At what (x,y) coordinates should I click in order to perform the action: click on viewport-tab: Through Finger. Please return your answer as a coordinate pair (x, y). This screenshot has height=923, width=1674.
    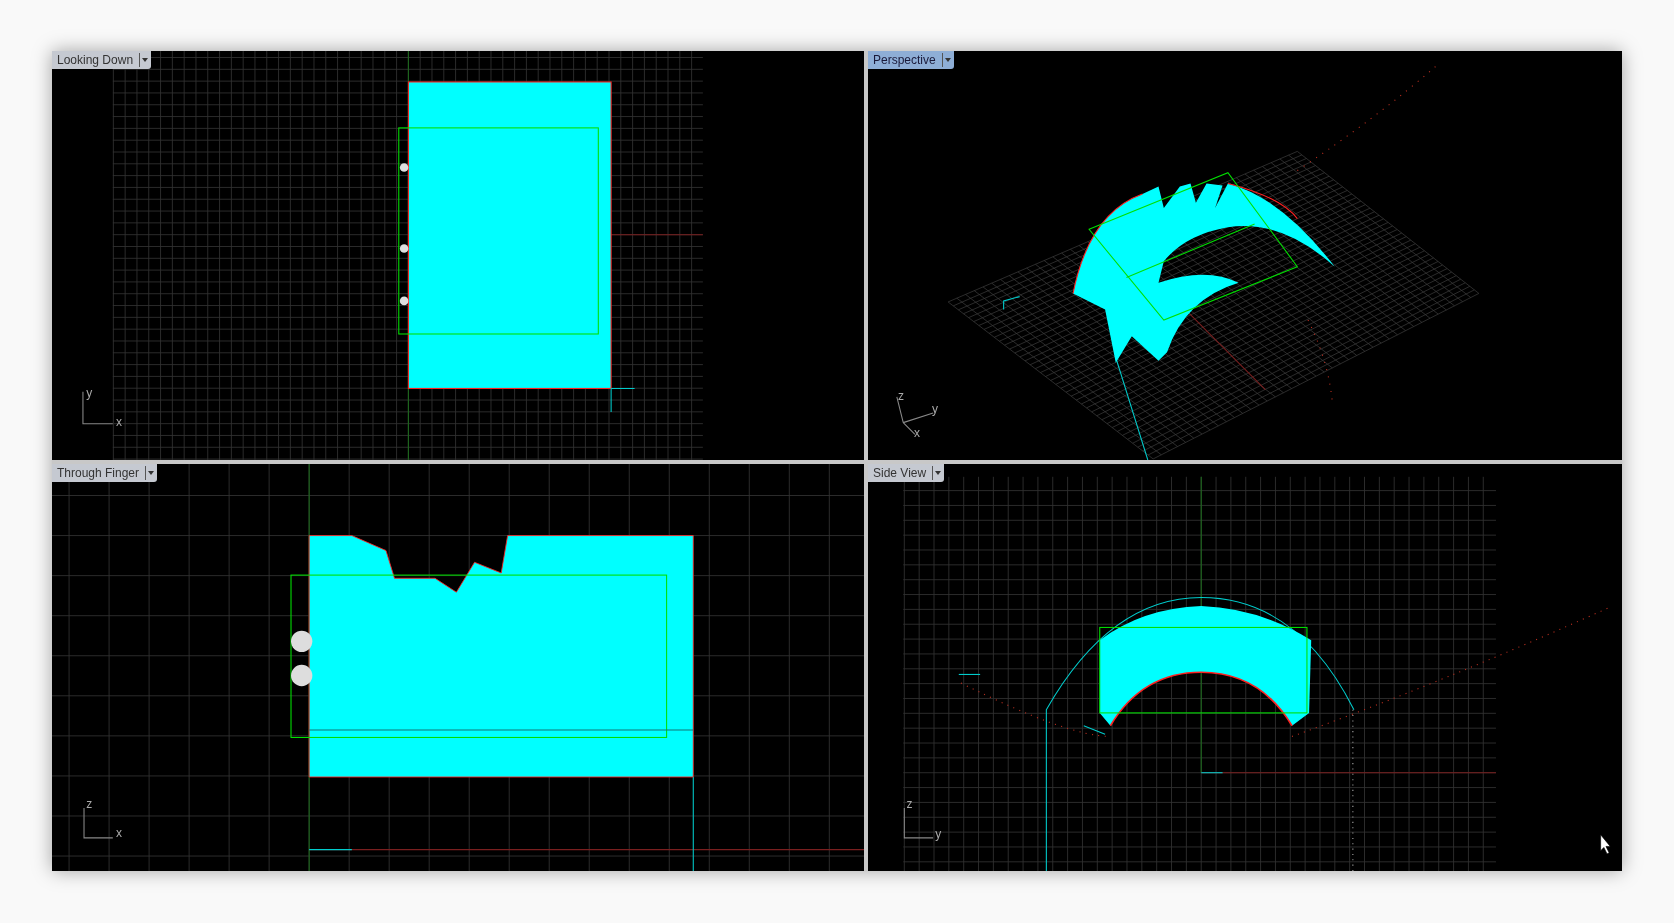
    Looking at the image, I should click on (105, 473).